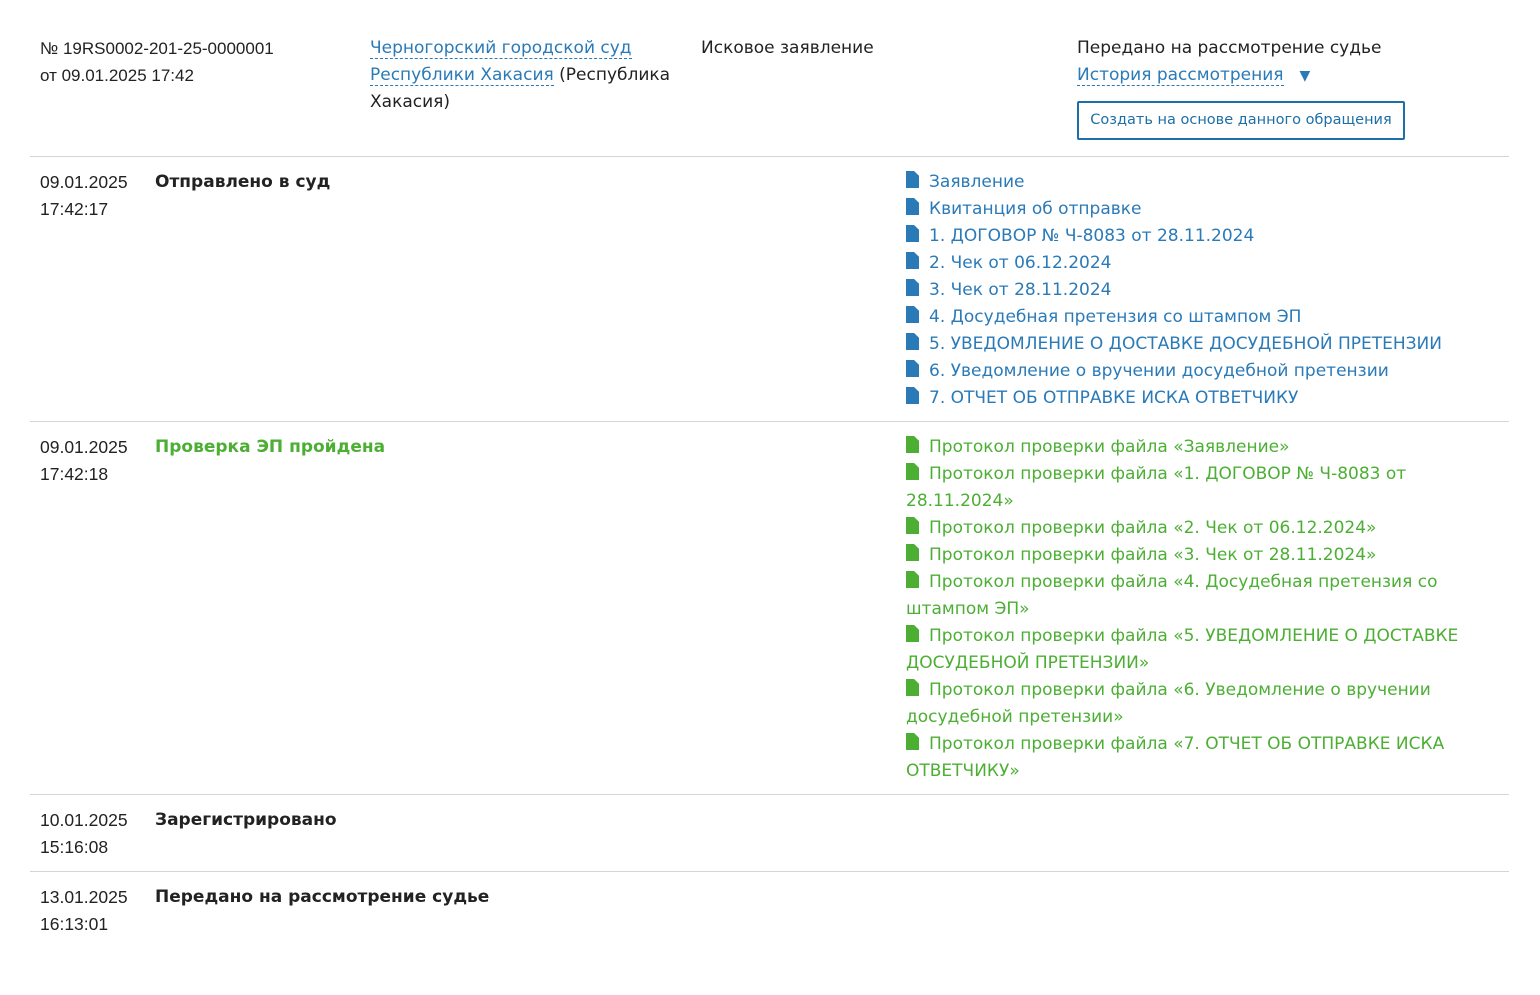 The width and height of the screenshot is (1540, 995). What do you see at coordinates (246, 820) in the screenshot?
I see `event-title: Зарегистрировано` at bounding box center [246, 820].